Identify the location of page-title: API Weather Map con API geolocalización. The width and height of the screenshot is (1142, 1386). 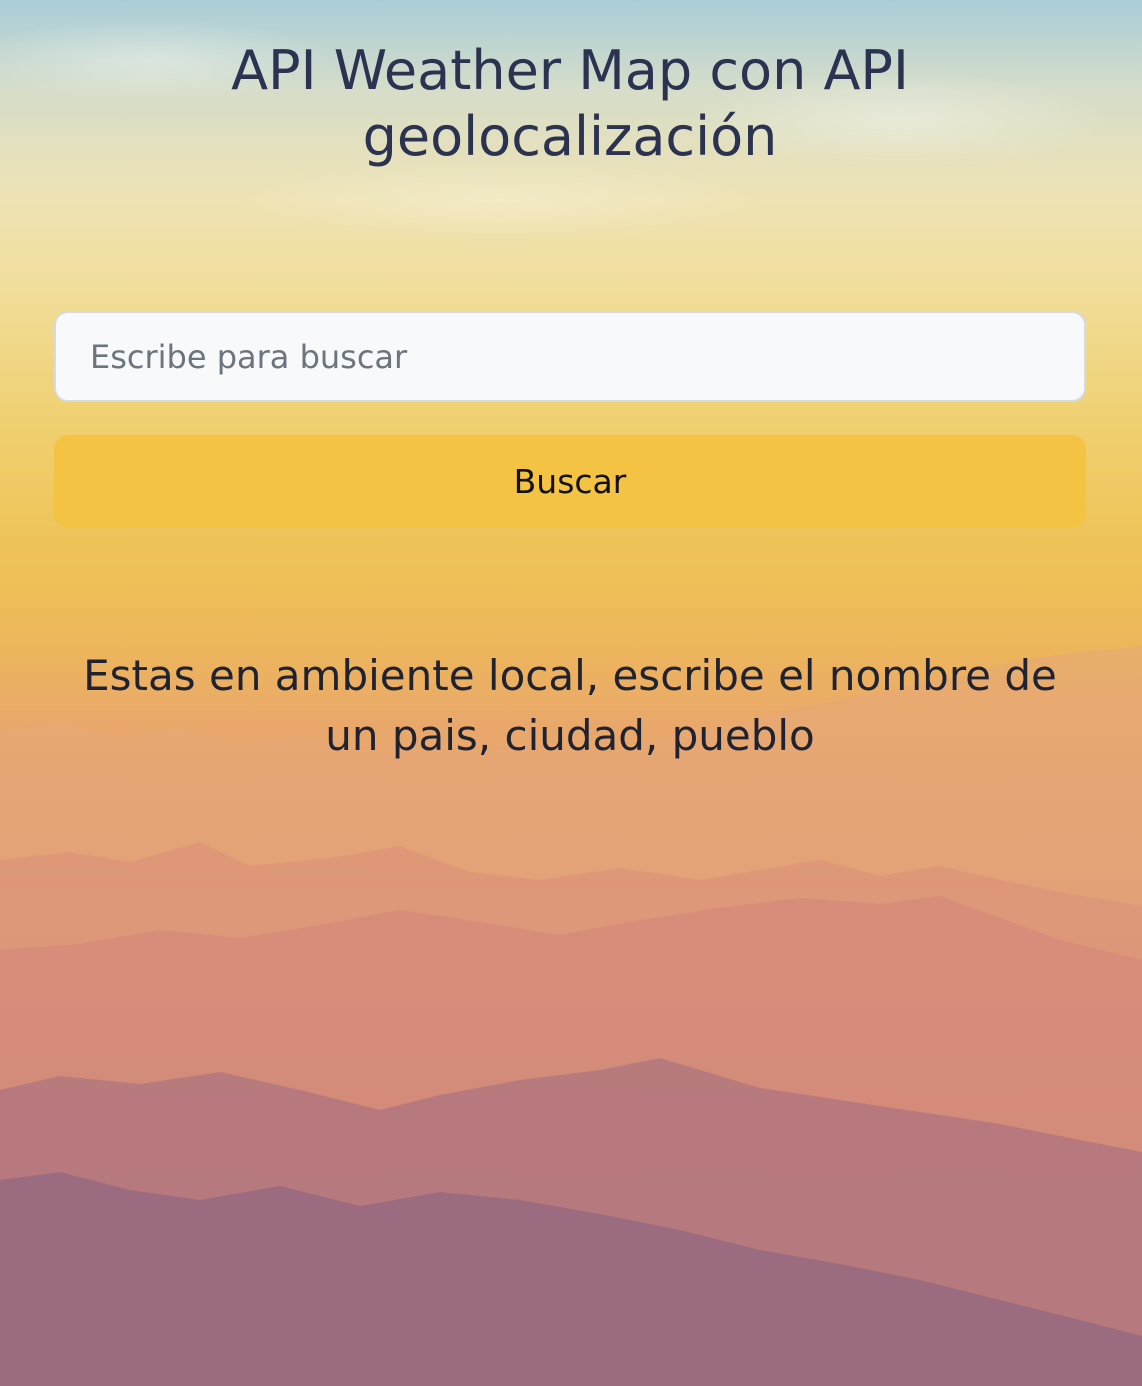
(570, 103).